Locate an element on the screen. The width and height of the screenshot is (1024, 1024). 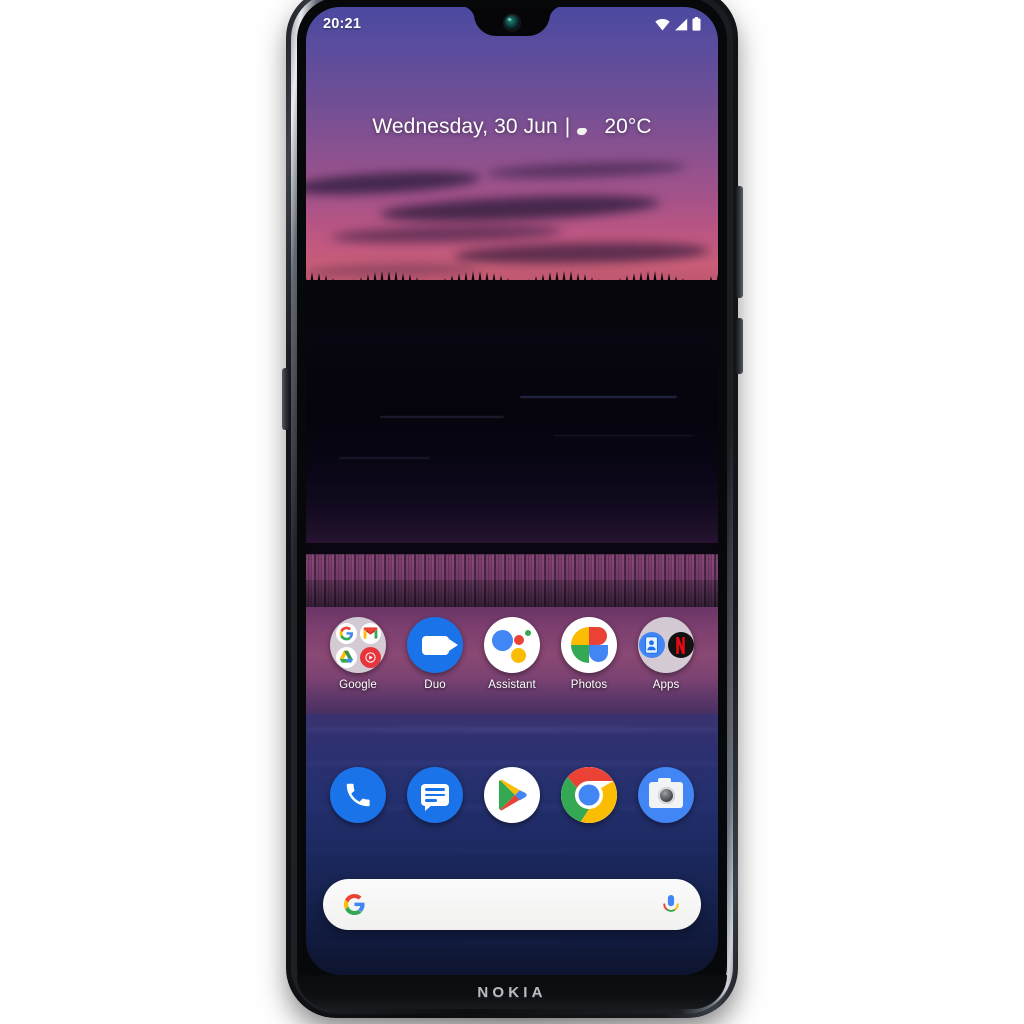
battery-icon is located at coordinates (696, 24).